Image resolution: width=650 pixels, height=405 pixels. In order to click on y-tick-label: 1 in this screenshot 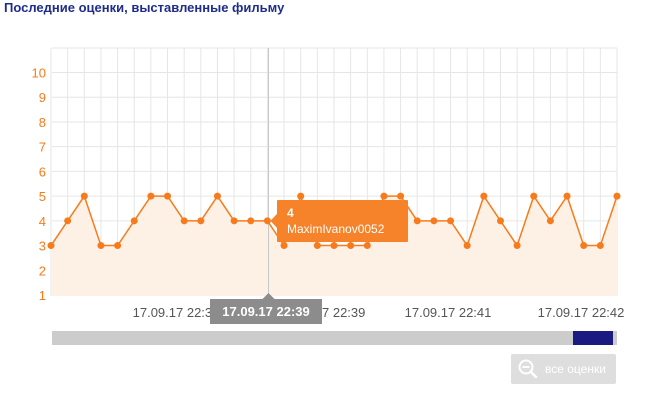, I will do `click(42, 295)`.